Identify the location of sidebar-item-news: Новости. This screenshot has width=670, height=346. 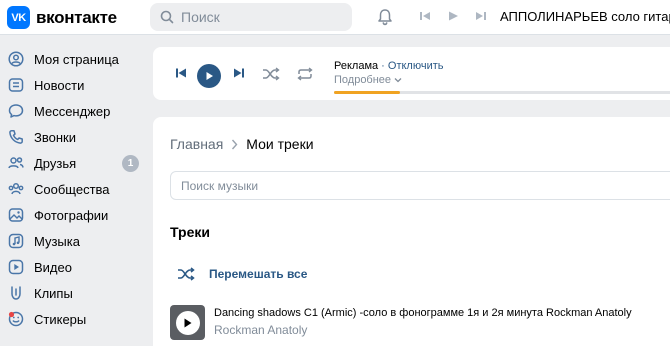
(75, 85).